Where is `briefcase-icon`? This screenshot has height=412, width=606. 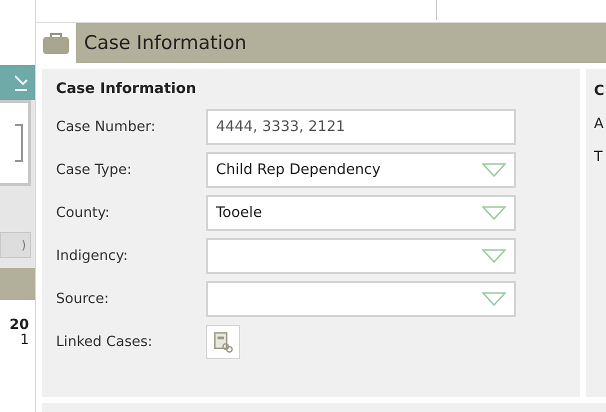 briefcase-icon is located at coordinates (56, 43).